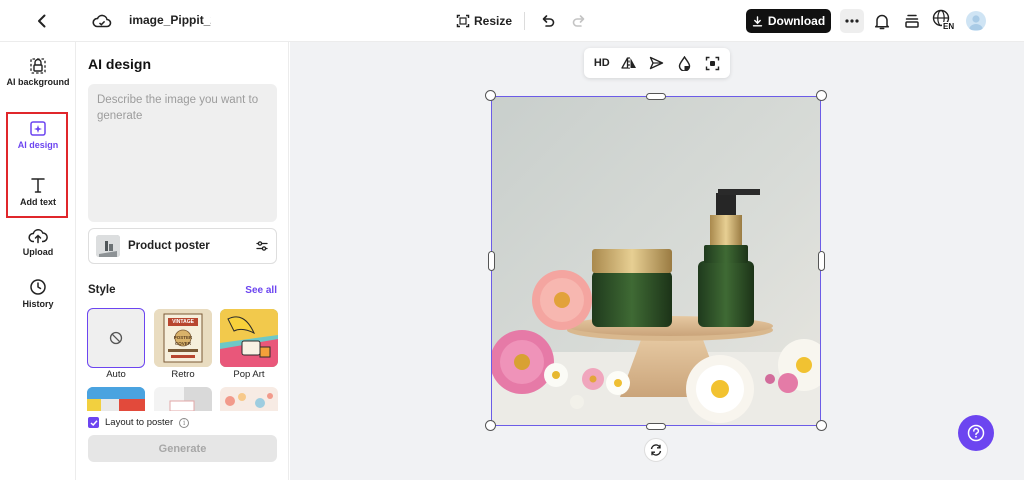 The width and height of the screenshot is (1024, 480). What do you see at coordinates (102, 21) in the screenshot?
I see `cloud-sync-icon` at bounding box center [102, 21].